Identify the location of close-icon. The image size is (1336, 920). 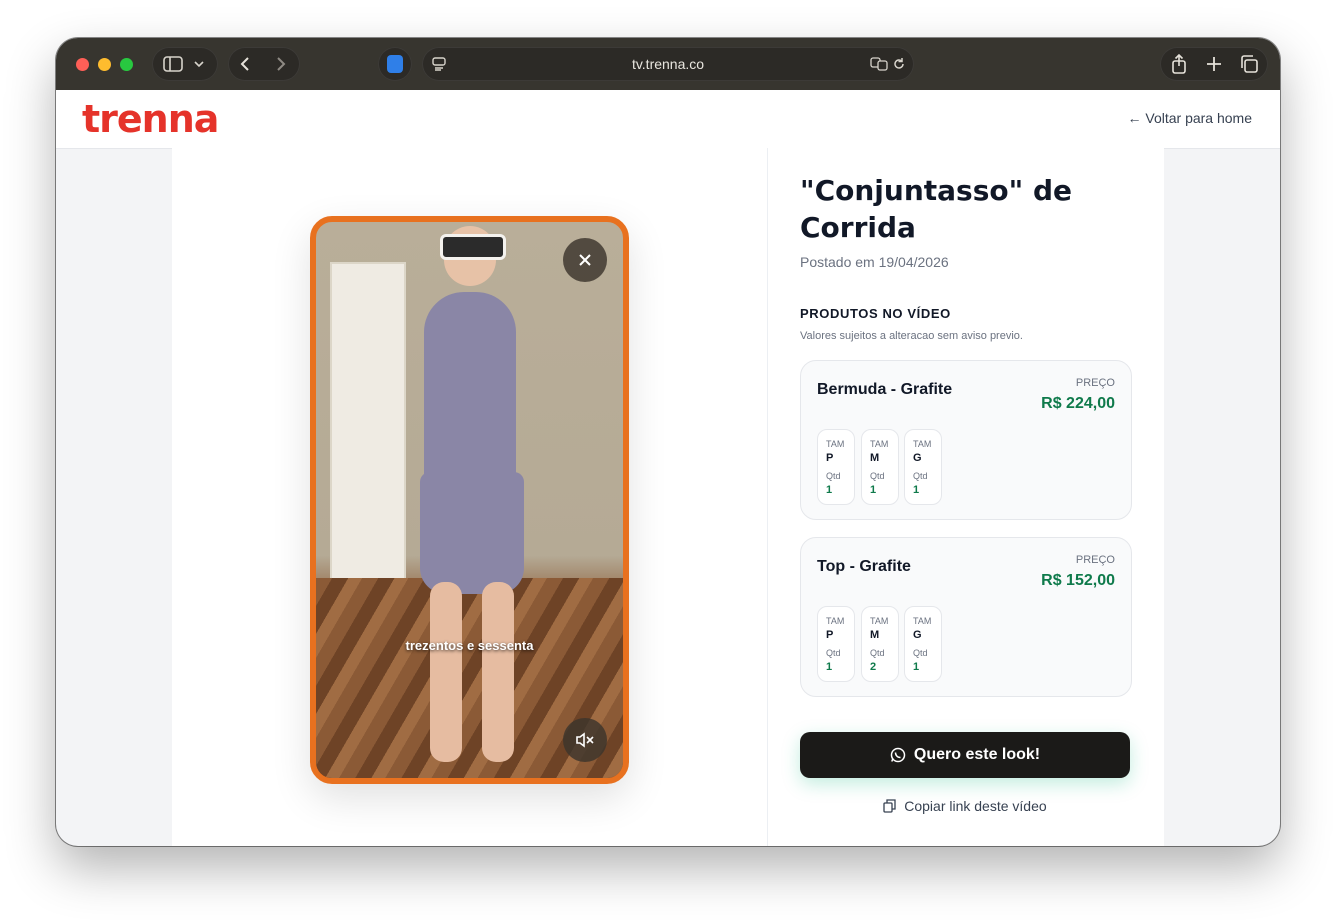
(585, 260).